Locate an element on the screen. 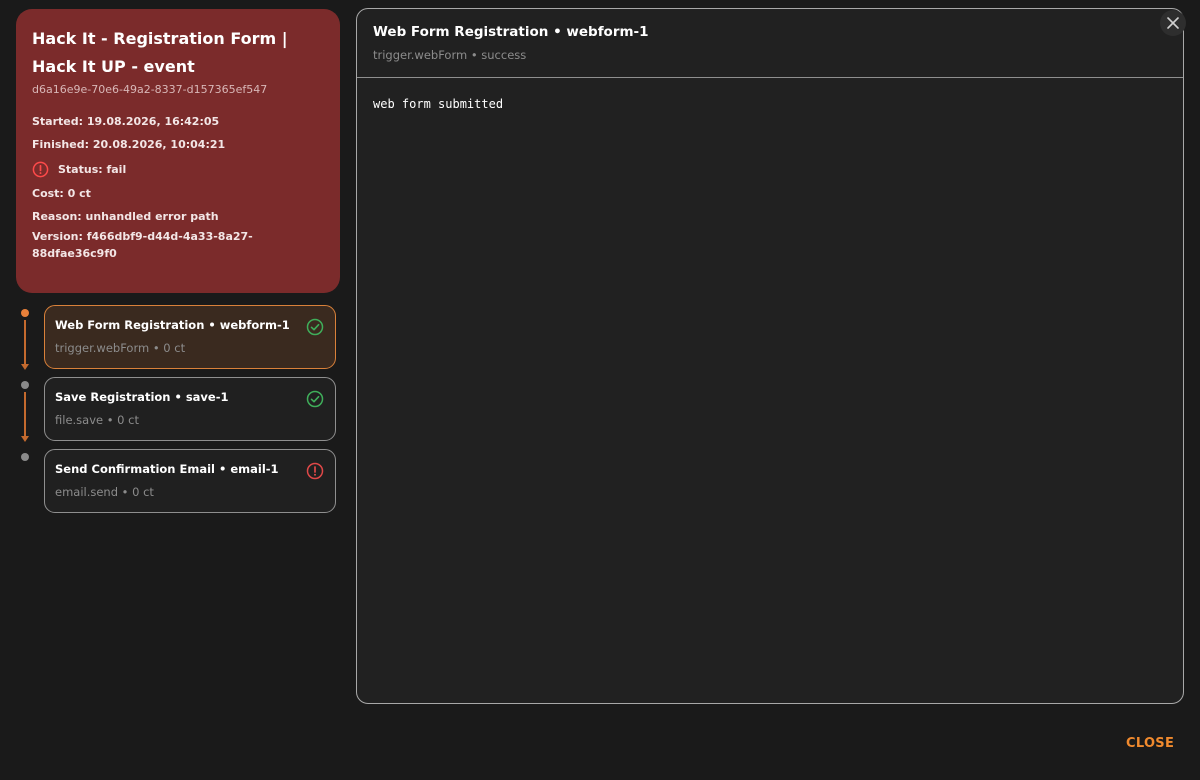 This screenshot has width=1200, height=780. step-subtitle: file.save • 0 ct is located at coordinates (97, 420).